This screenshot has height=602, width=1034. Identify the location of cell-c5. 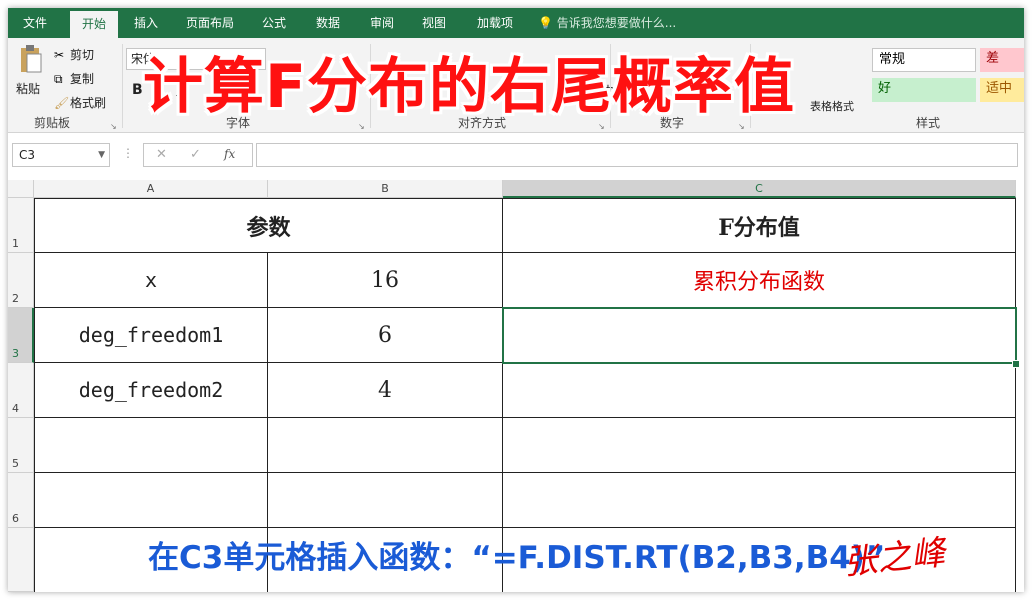
(759, 445).